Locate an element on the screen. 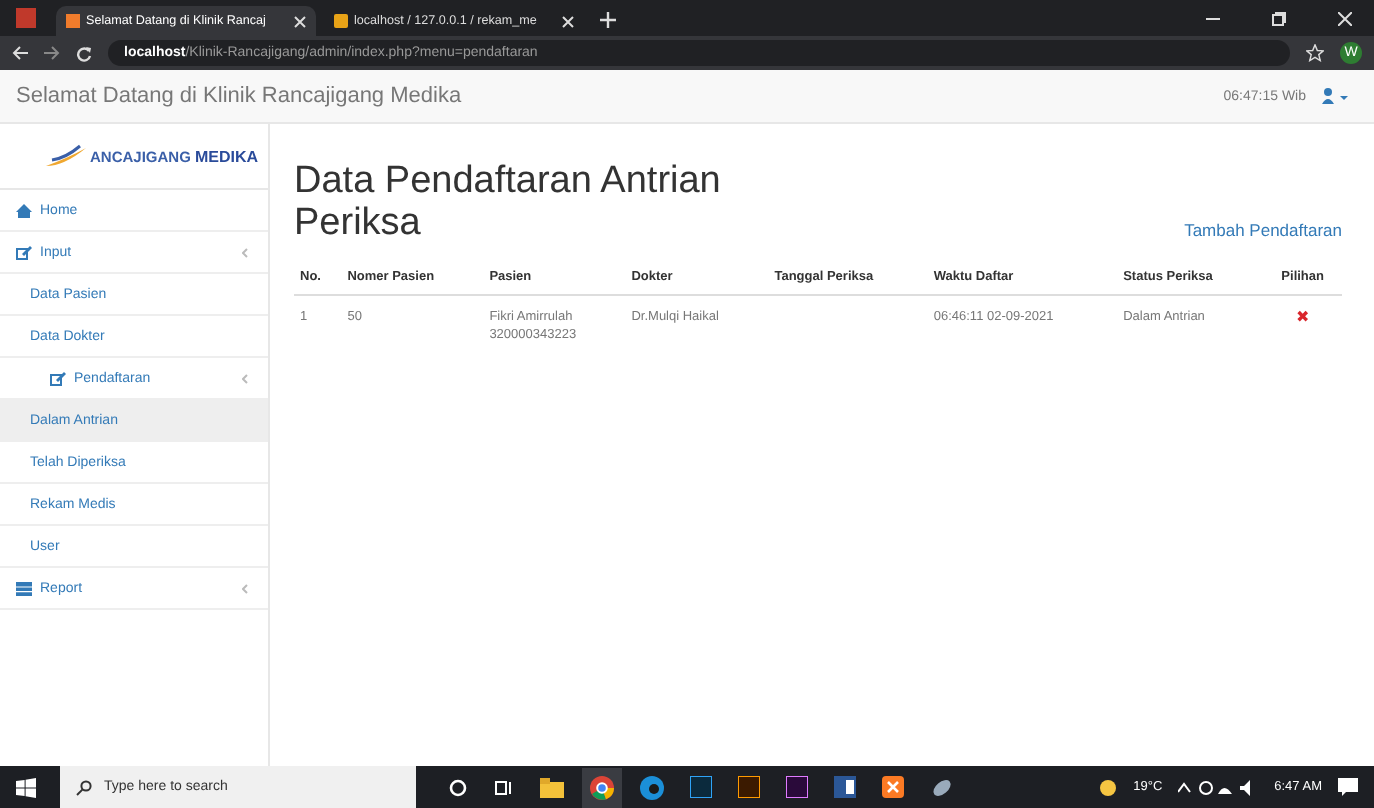 This screenshot has height=808, width=1374. maximize-icon is located at coordinates (1279, 18).